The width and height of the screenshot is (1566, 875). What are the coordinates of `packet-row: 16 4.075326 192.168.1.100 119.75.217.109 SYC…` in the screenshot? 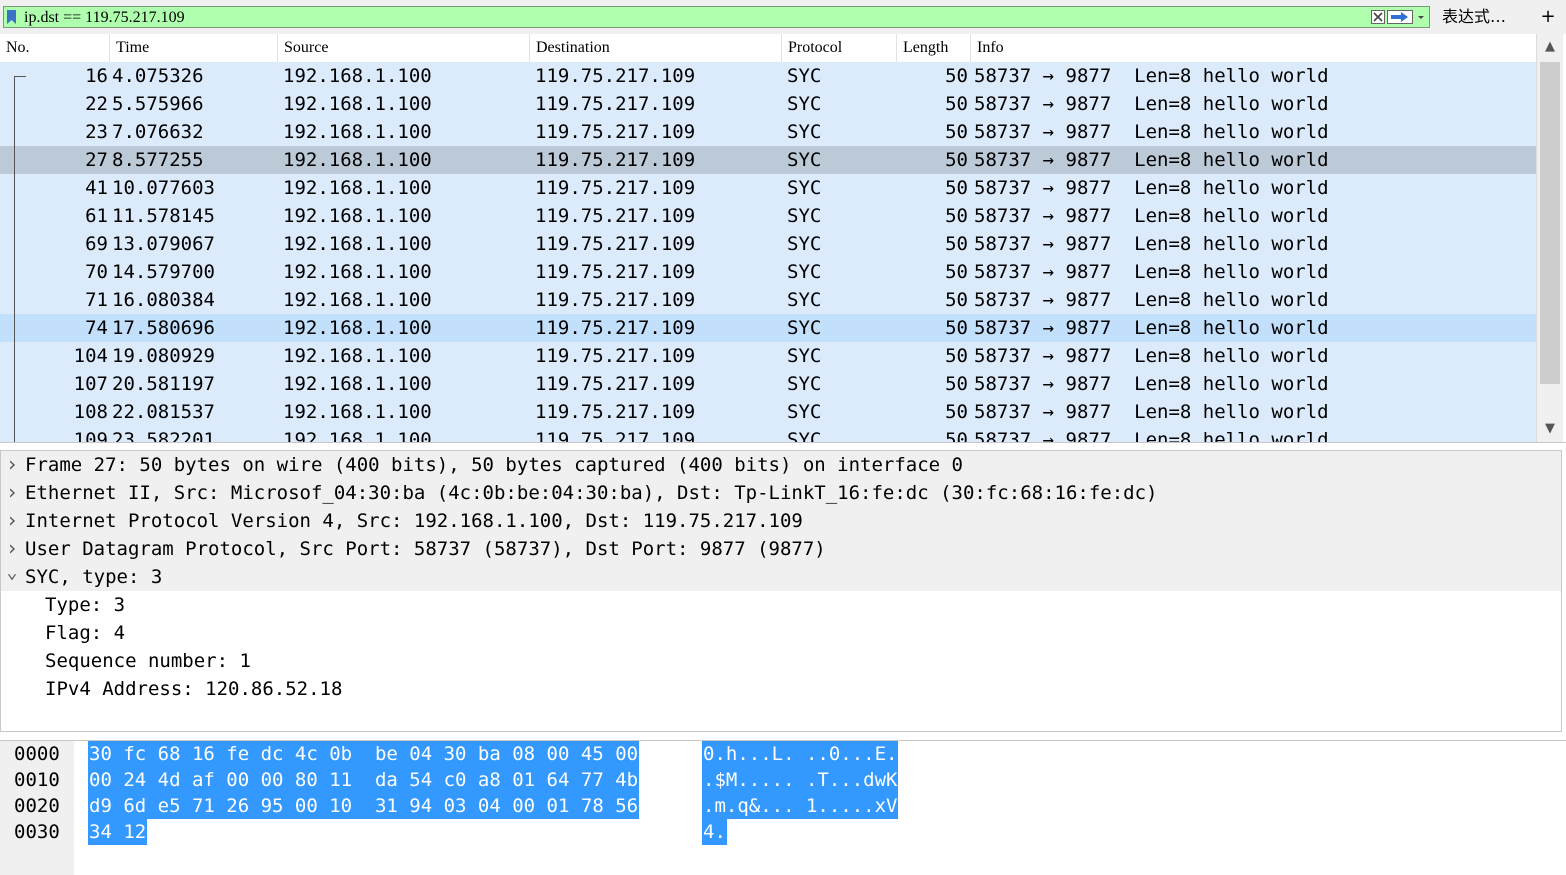 It's located at (768, 76).